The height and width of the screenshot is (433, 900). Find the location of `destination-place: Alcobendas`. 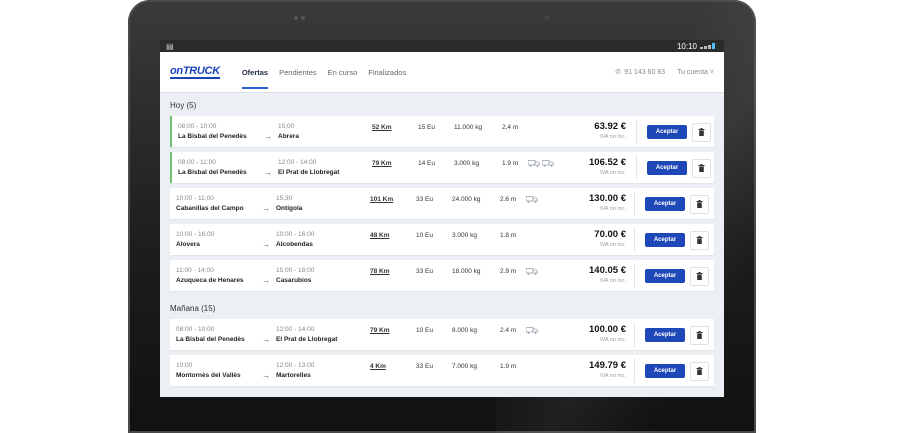

destination-place: Alcobendas is located at coordinates (294, 244).